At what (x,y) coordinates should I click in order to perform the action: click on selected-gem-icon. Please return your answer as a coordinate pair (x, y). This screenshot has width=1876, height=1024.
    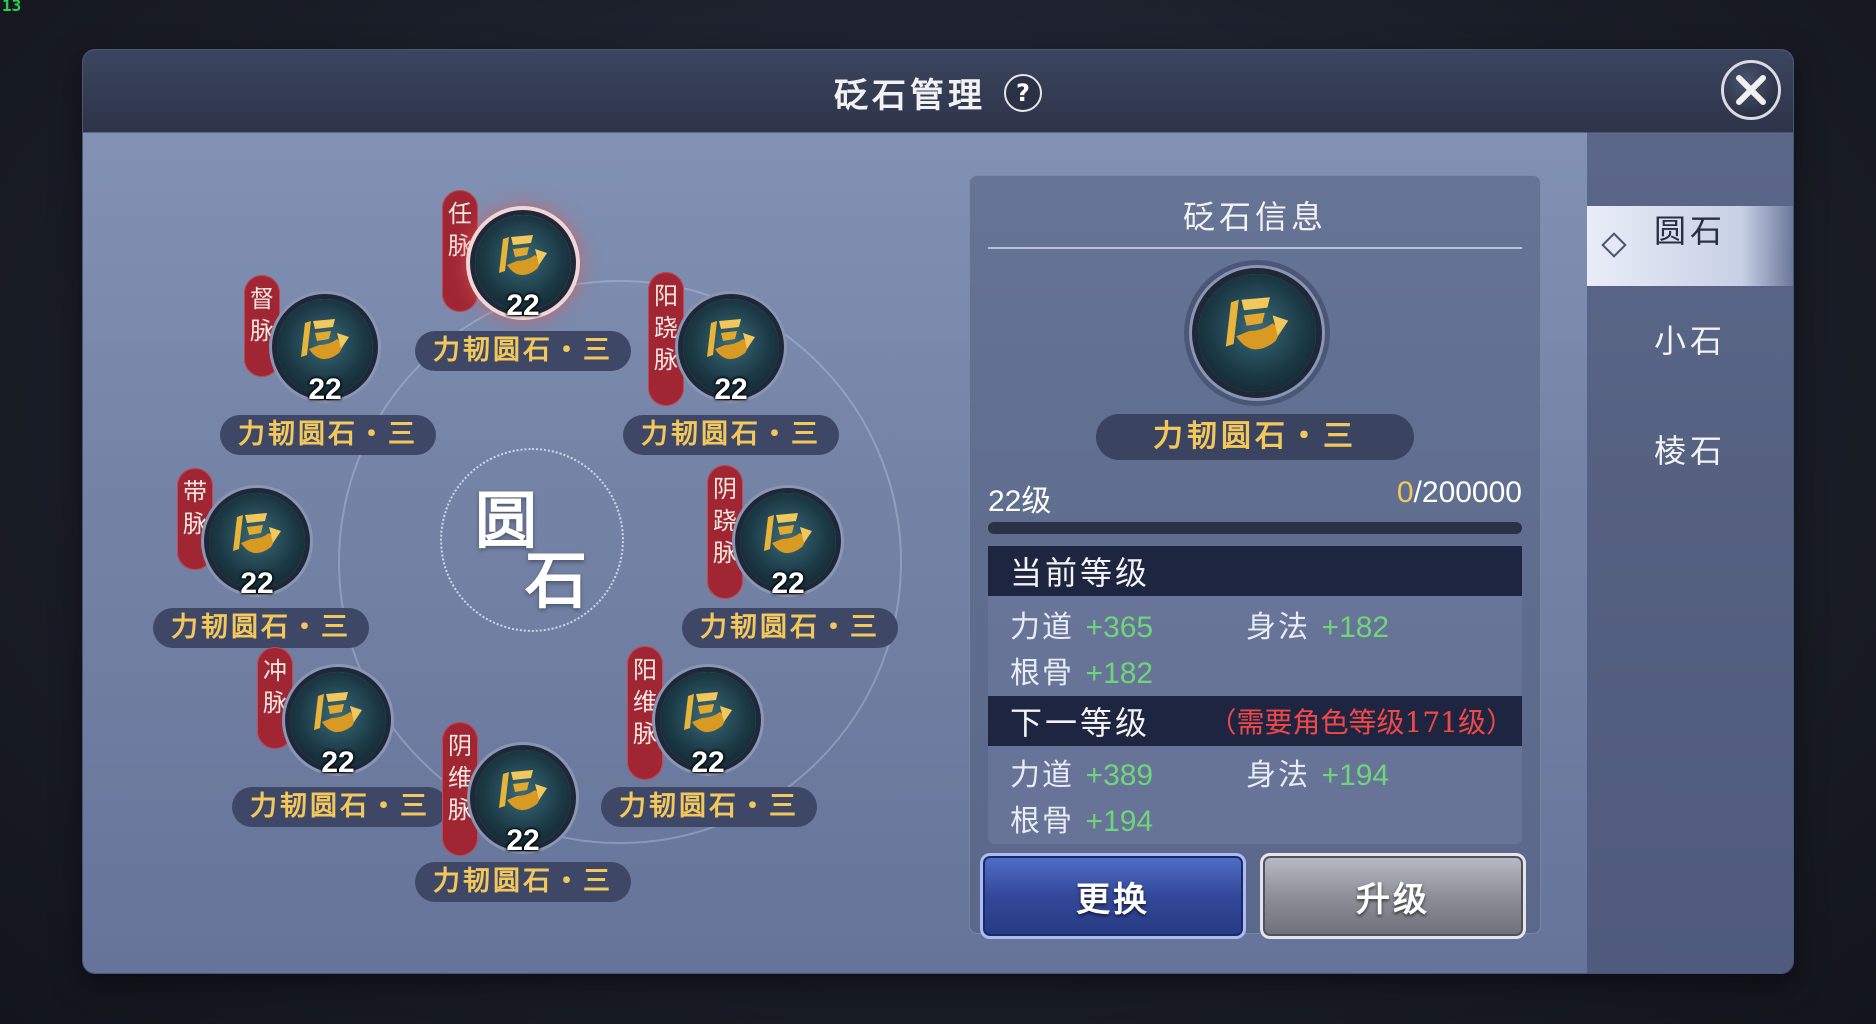
    Looking at the image, I should click on (1257, 333).